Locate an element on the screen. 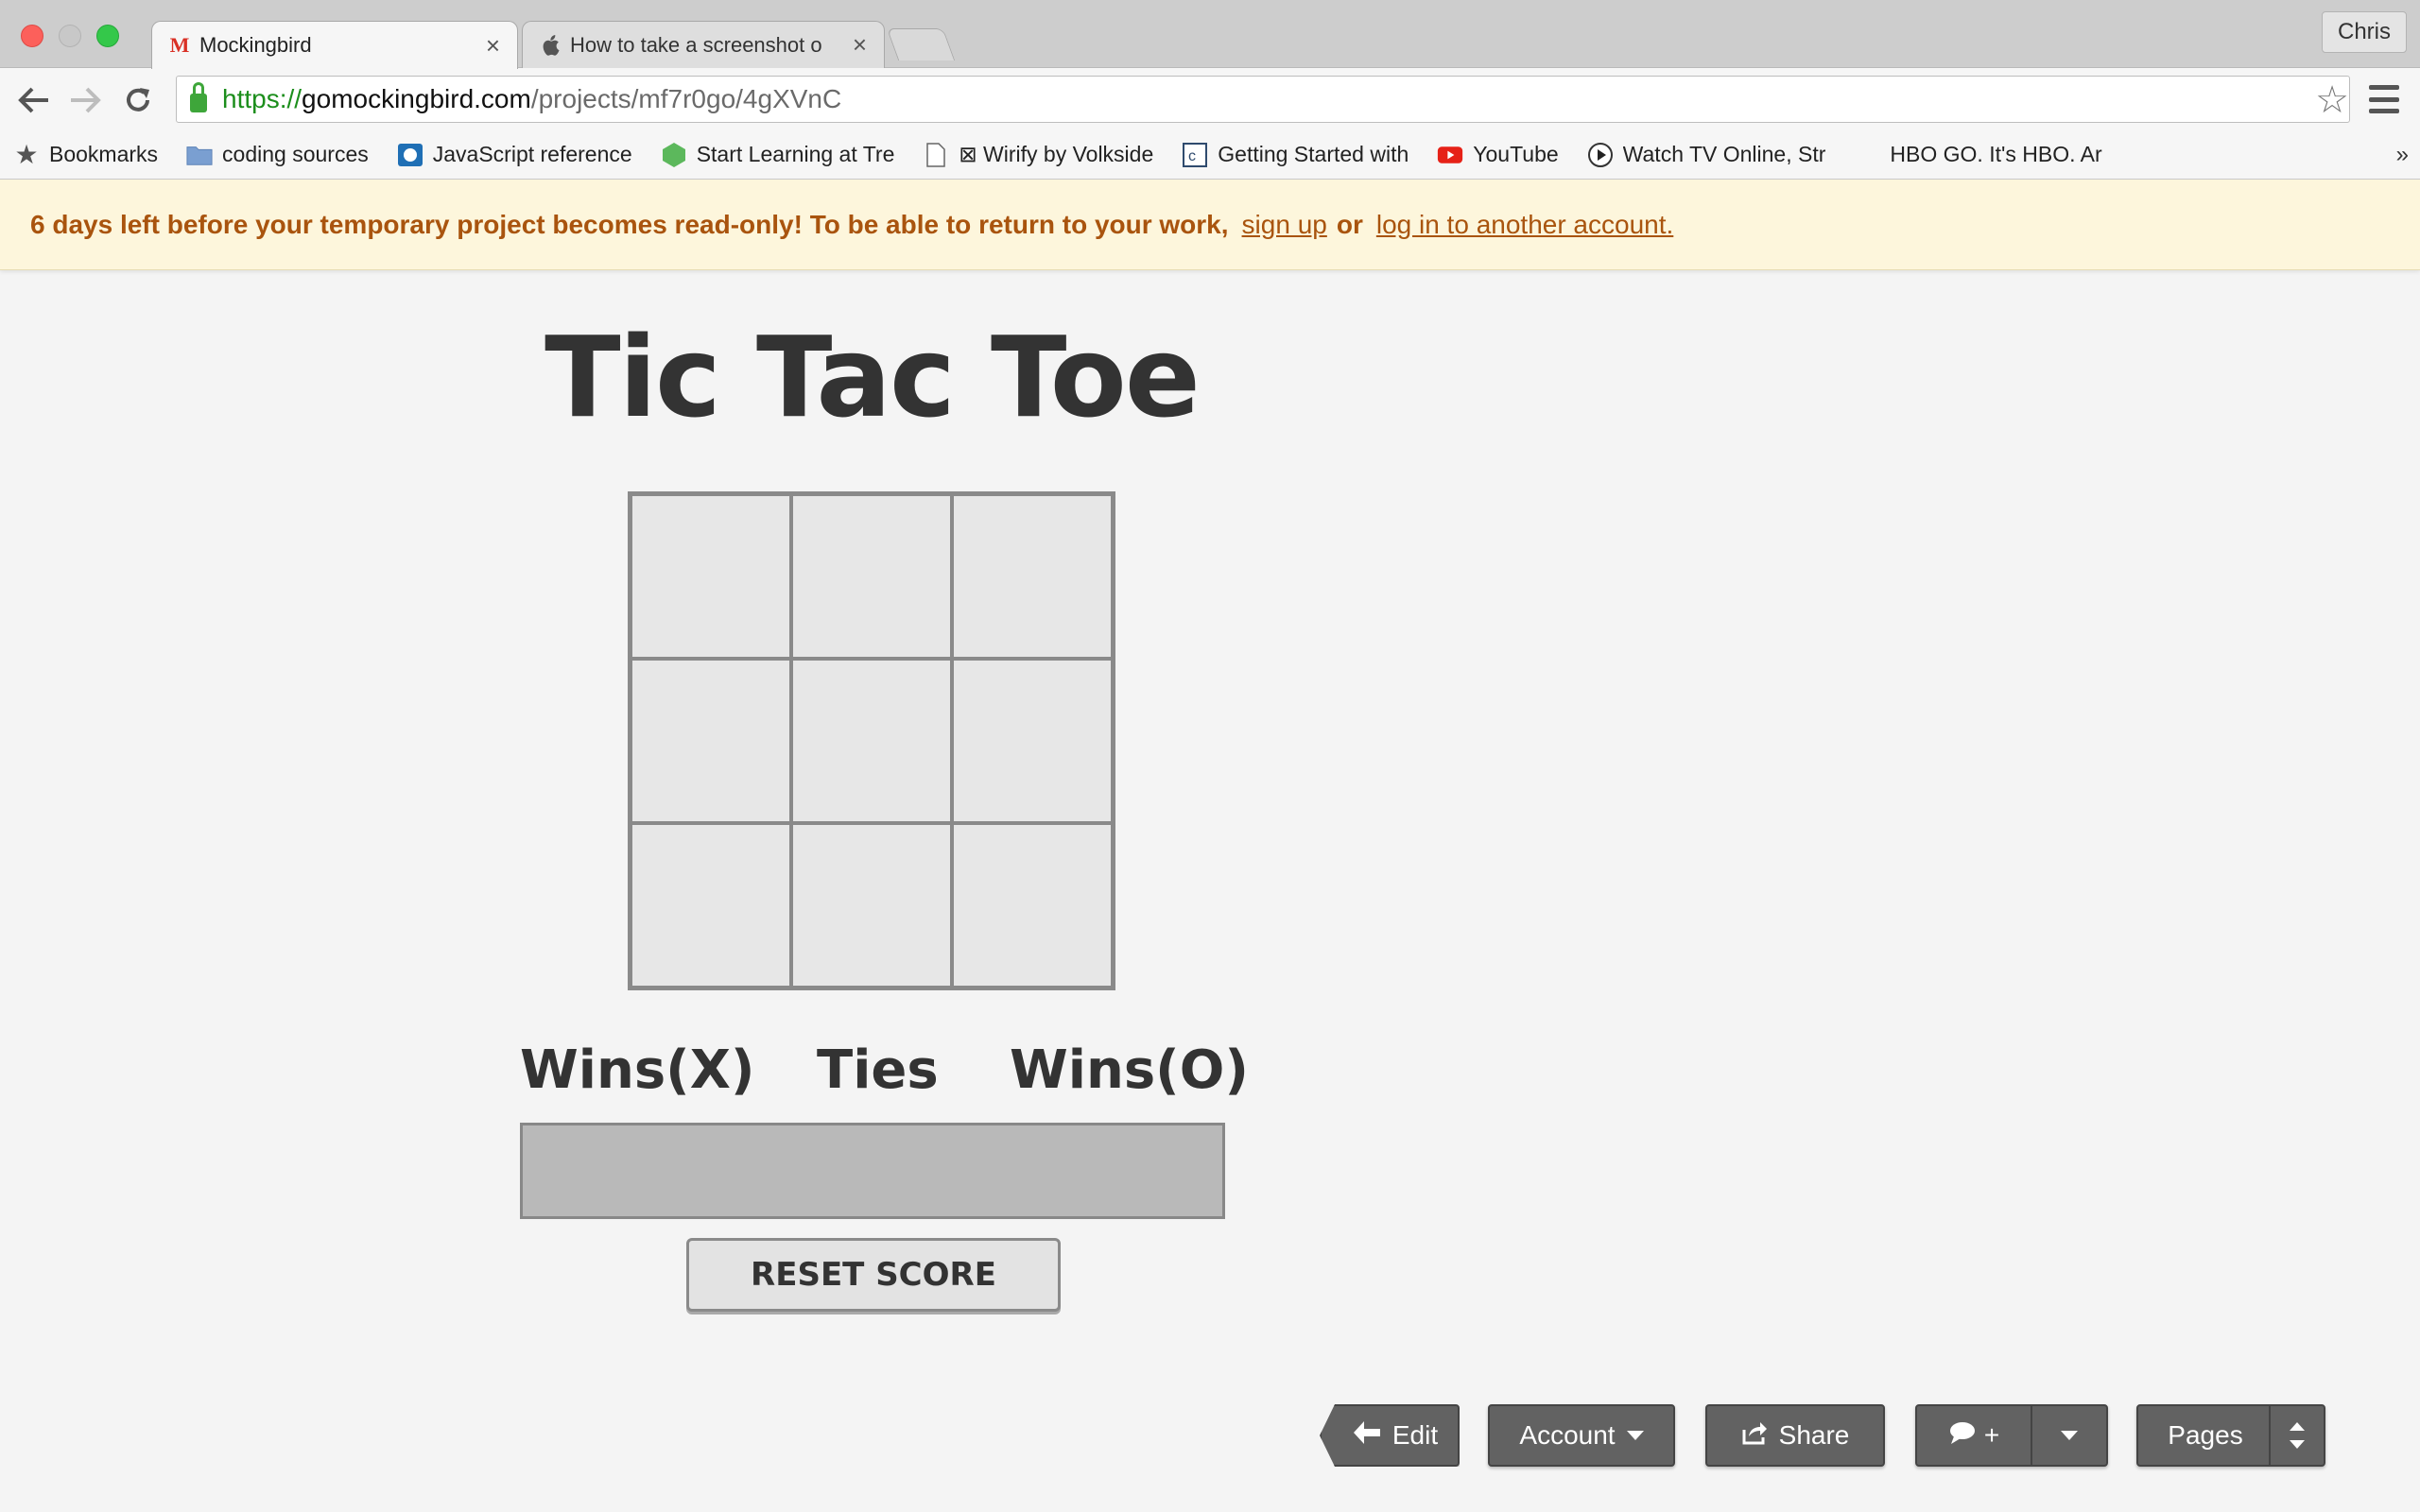 The width and height of the screenshot is (2420, 1512). bookmark-youtube: YouTube is located at coordinates (1498, 154).